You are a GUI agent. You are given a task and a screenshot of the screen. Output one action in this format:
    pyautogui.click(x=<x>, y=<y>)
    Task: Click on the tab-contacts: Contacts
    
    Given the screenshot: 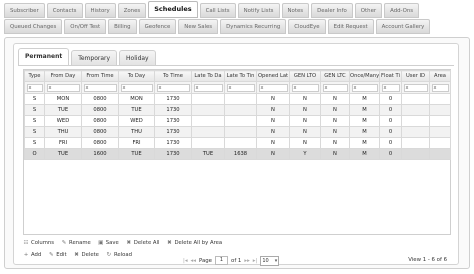 What is the action you would take?
    pyautogui.click(x=64, y=10)
    